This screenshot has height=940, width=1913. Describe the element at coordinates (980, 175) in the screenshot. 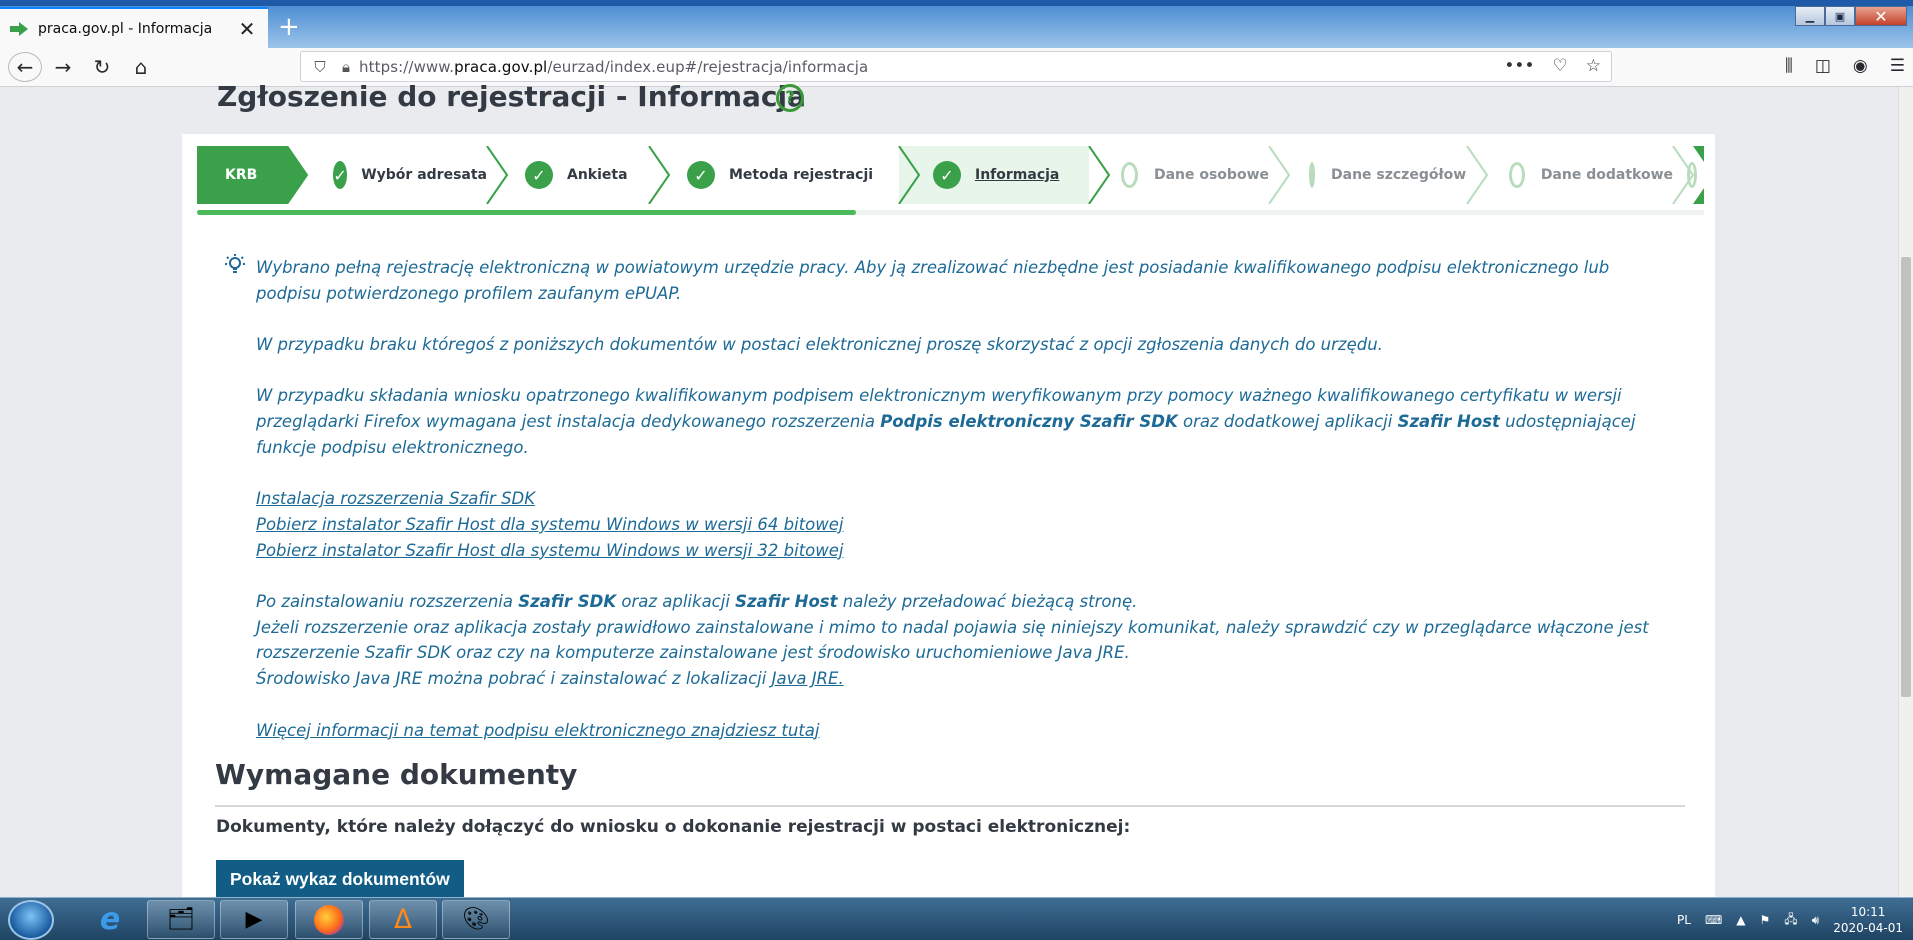

I see `stepper-chevrons` at that location.